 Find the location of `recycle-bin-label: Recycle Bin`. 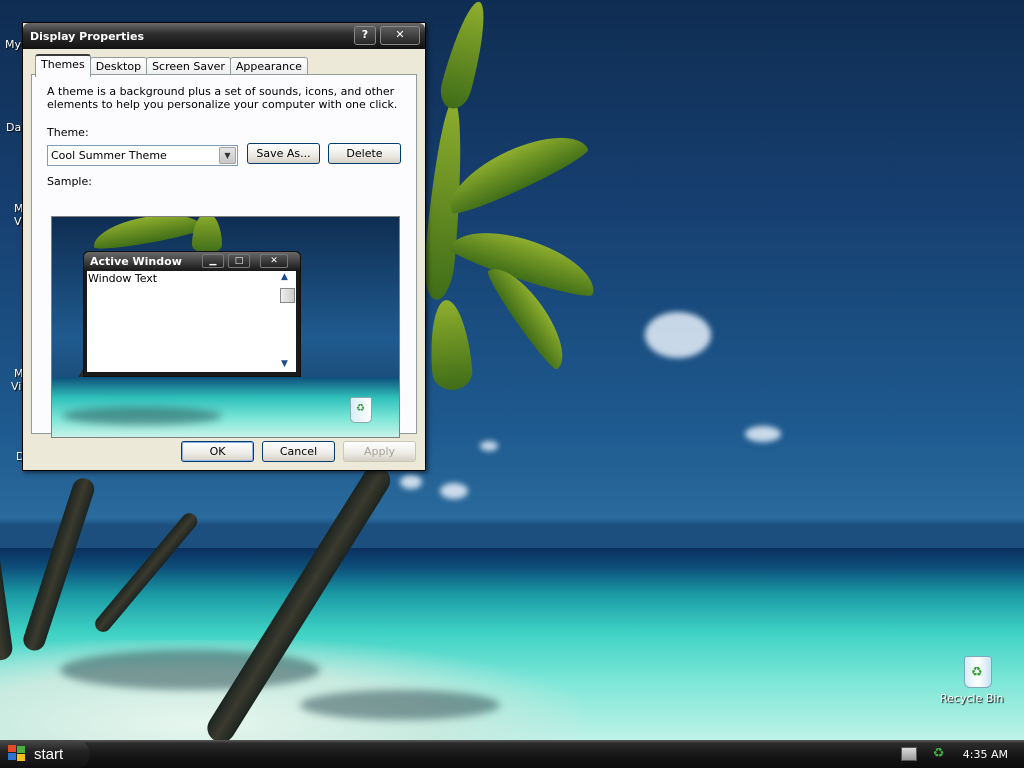

recycle-bin-label: Recycle Bin is located at coordinates (972, 698).